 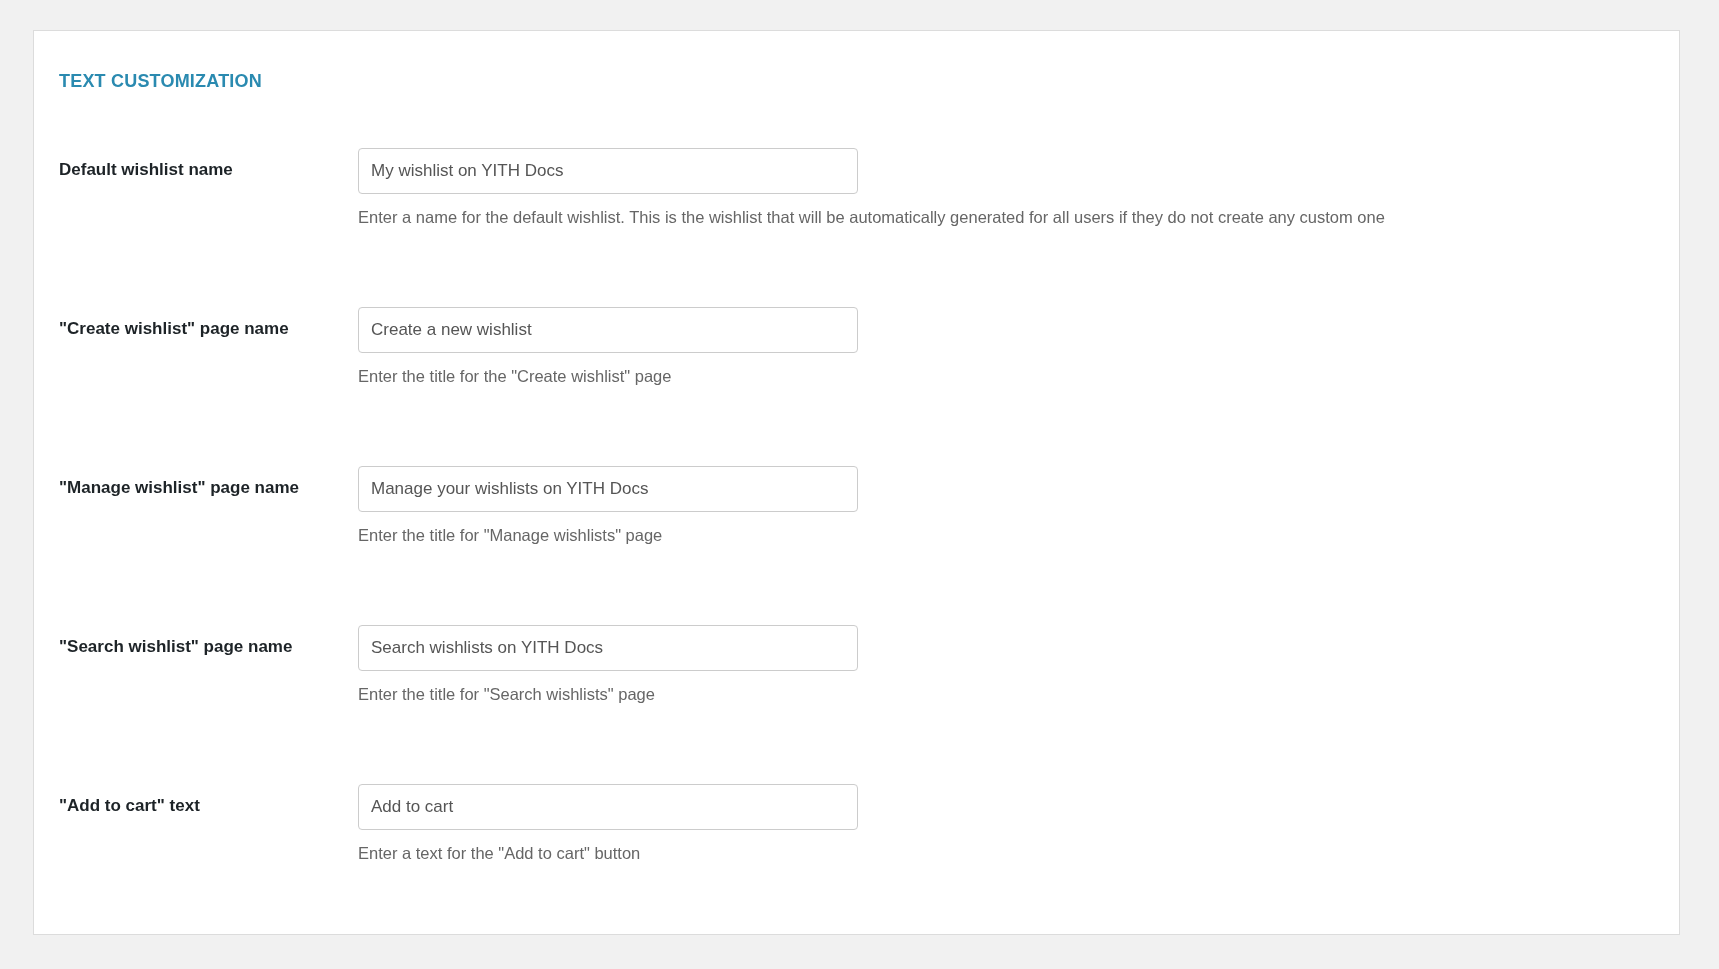 What do you see at coordinates (608, 489) in the screenshot?
I see `text-input: Manage your wishlists on YITH Docs` at bounding box center [608, 489].